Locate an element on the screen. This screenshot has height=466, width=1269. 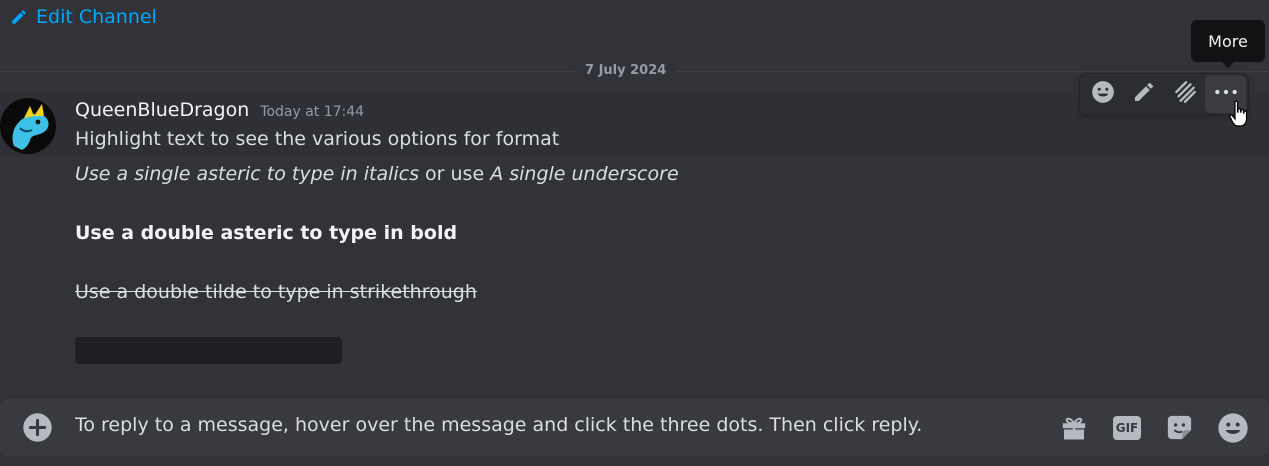
sticker-button is located at coordinates (1179, 429).